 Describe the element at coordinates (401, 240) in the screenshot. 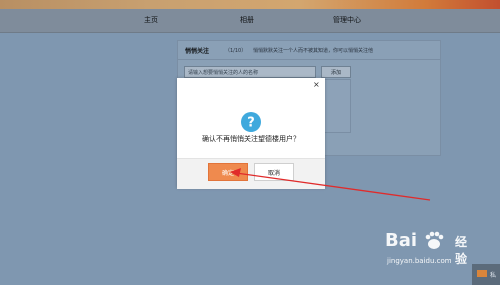

I see `watermark-brand: Bai` at that location.